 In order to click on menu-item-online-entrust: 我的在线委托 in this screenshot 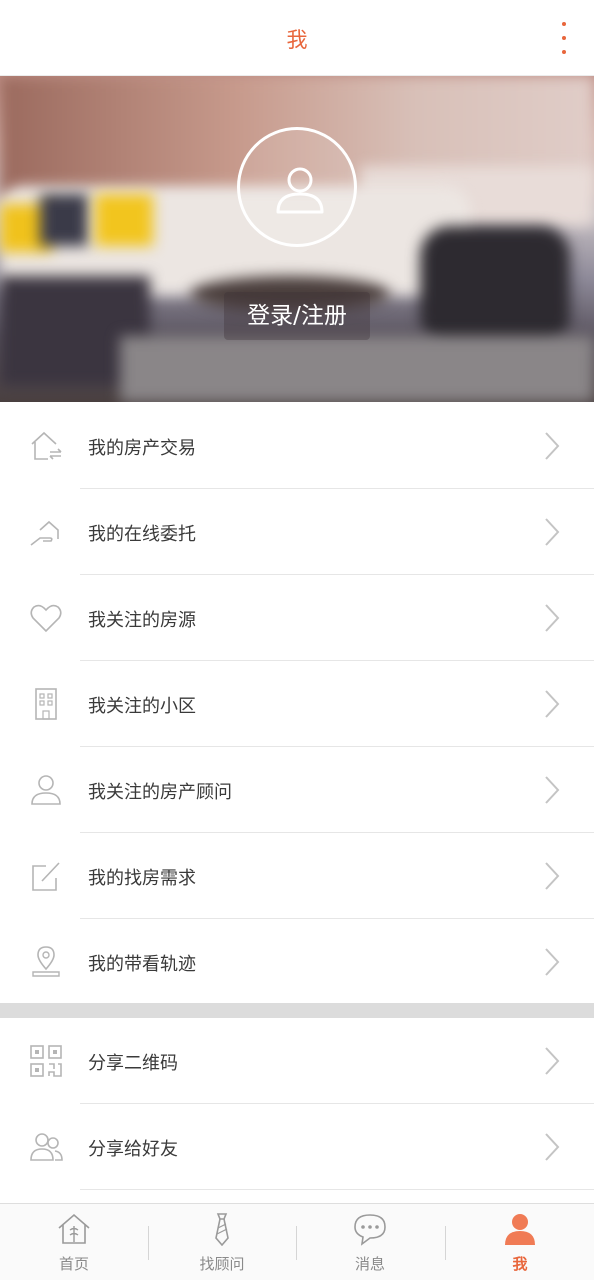, I will do `click(297, 532)`.